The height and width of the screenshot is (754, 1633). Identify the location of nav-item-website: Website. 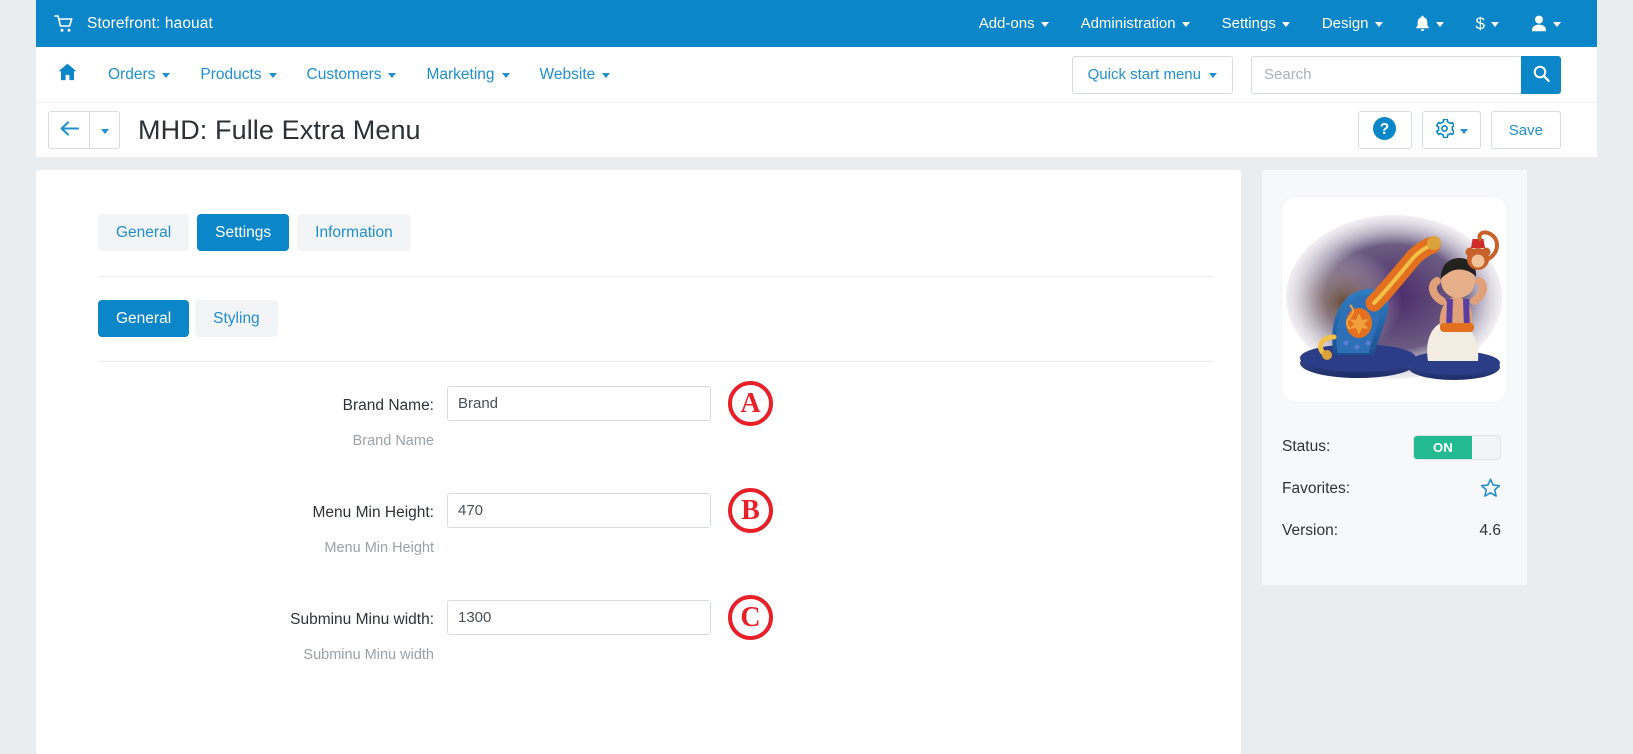
(575, 74).